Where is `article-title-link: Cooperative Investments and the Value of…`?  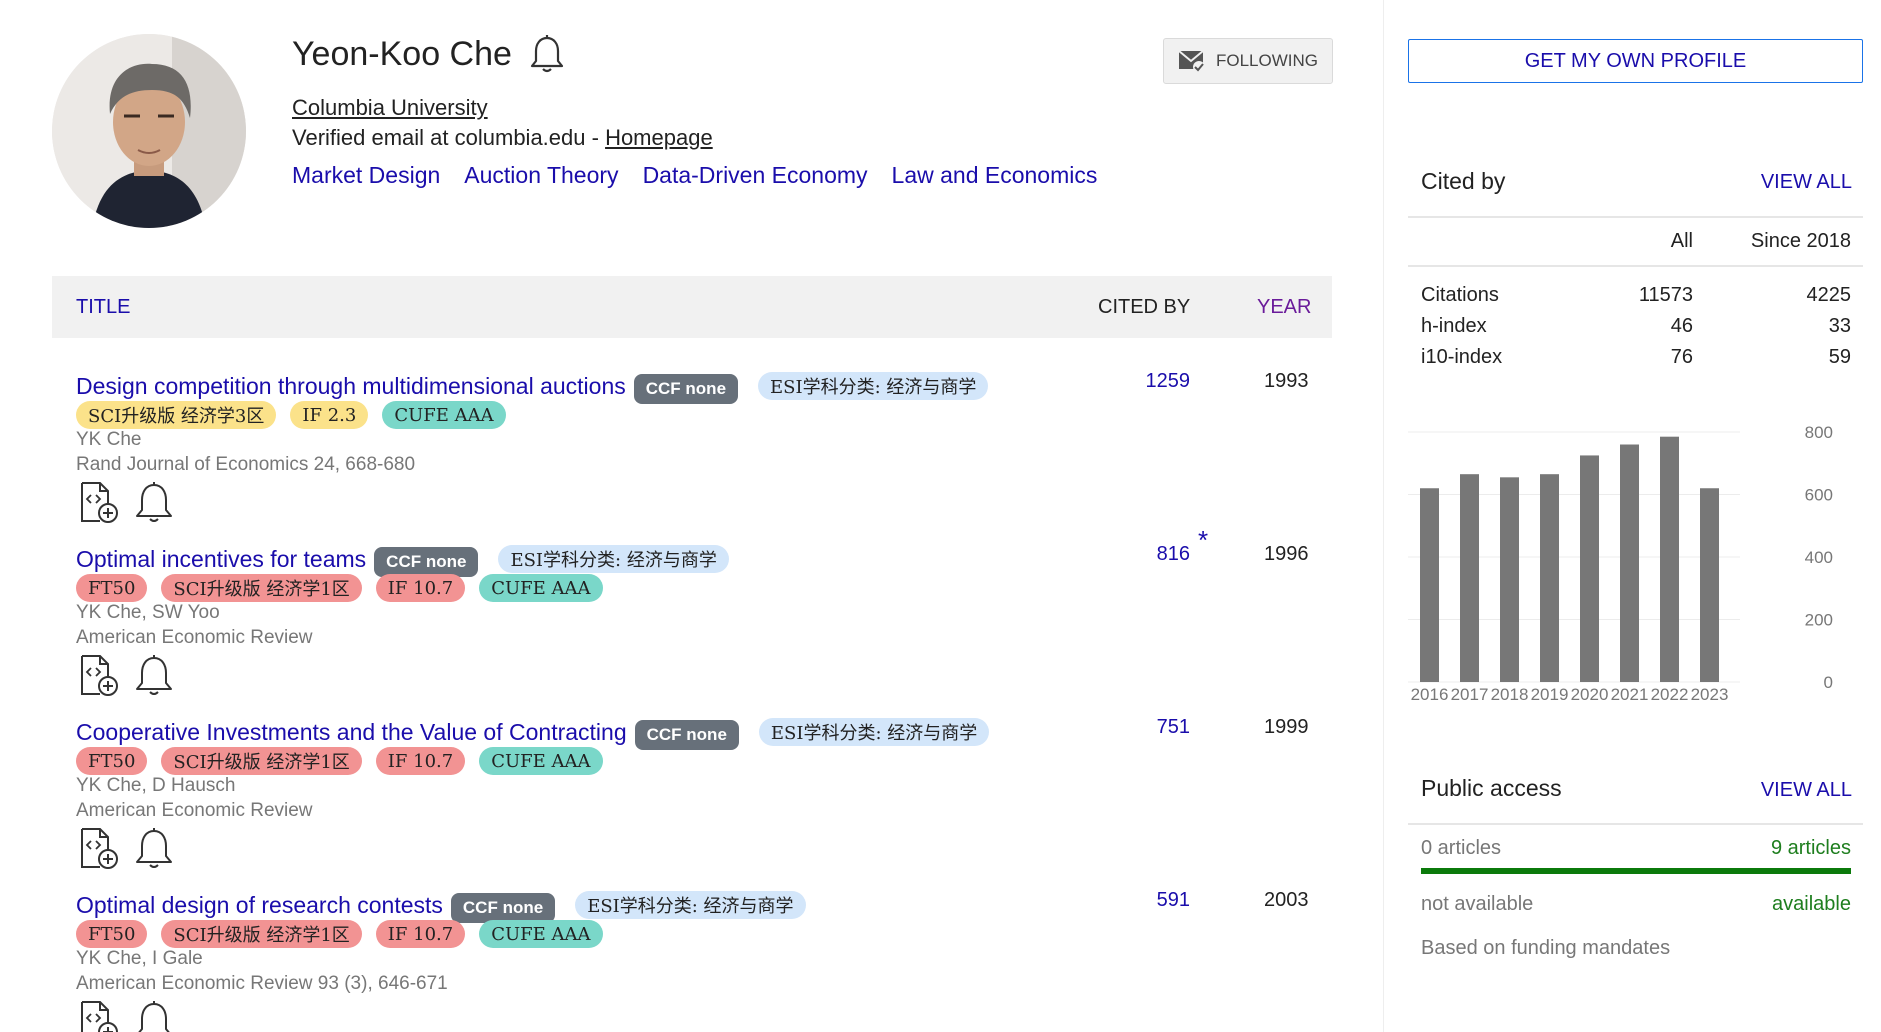
article-title-link: Cooperative Investments and the Value of… is located at coordinates (351, 732).